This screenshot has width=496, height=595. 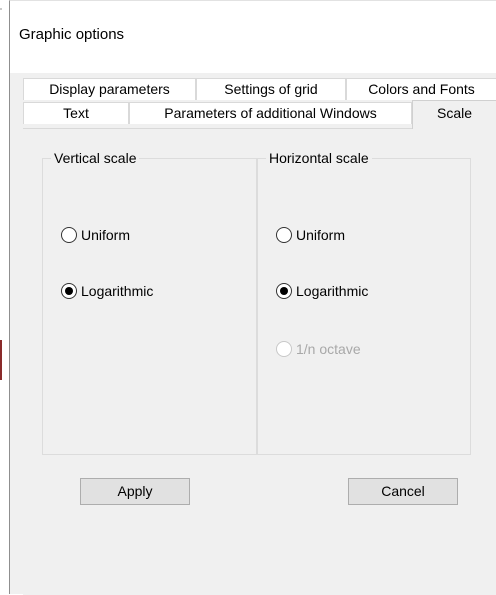 I want to click on horizontal-logarithmic-radio: Logarithmic, so click(x=322, y=291).